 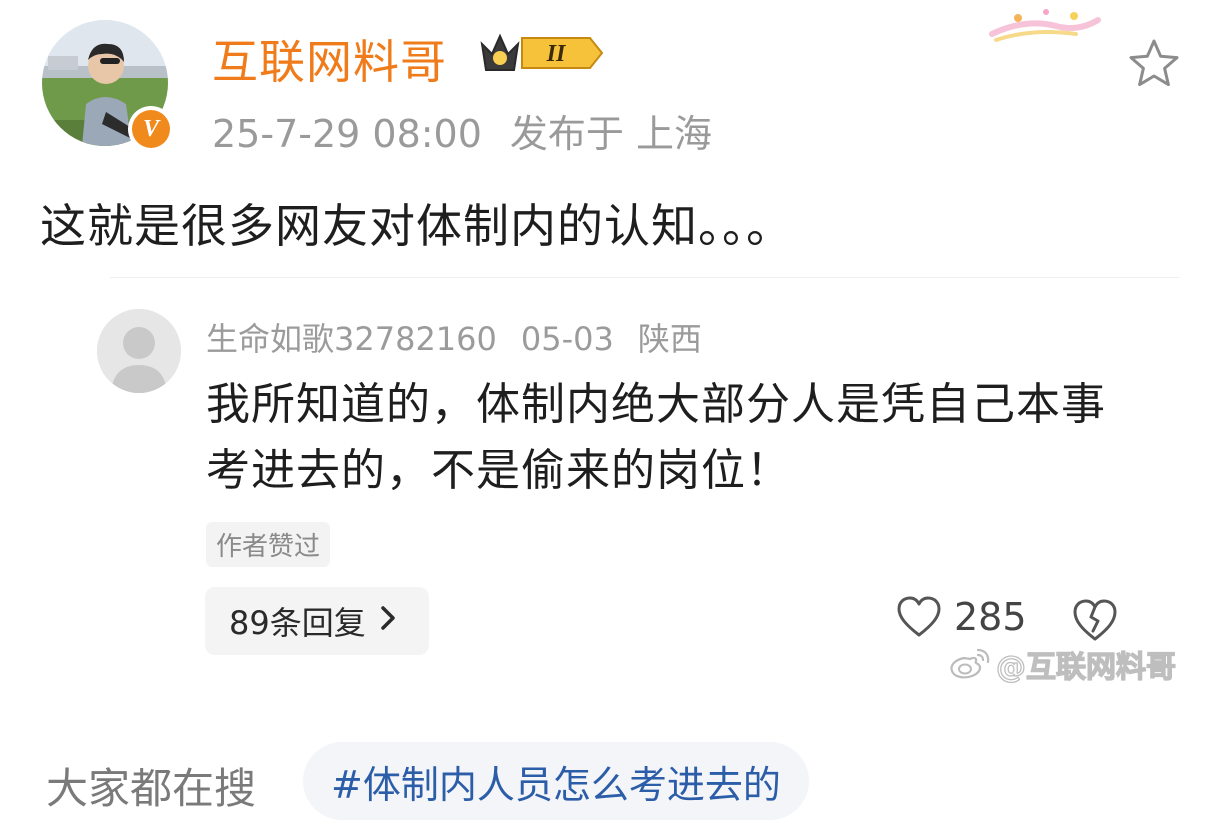 I want to click on view-replies-button: 89条回复, so click(x=317, y=621).